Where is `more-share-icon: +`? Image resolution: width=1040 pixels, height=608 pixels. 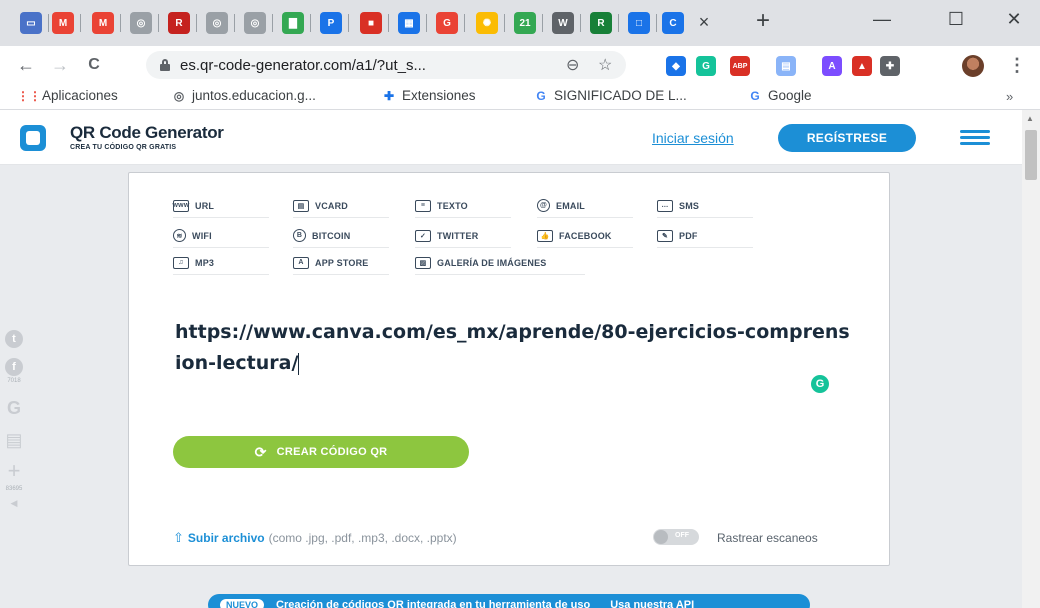
more-share-icon: + is located at coordinates (14, 471).